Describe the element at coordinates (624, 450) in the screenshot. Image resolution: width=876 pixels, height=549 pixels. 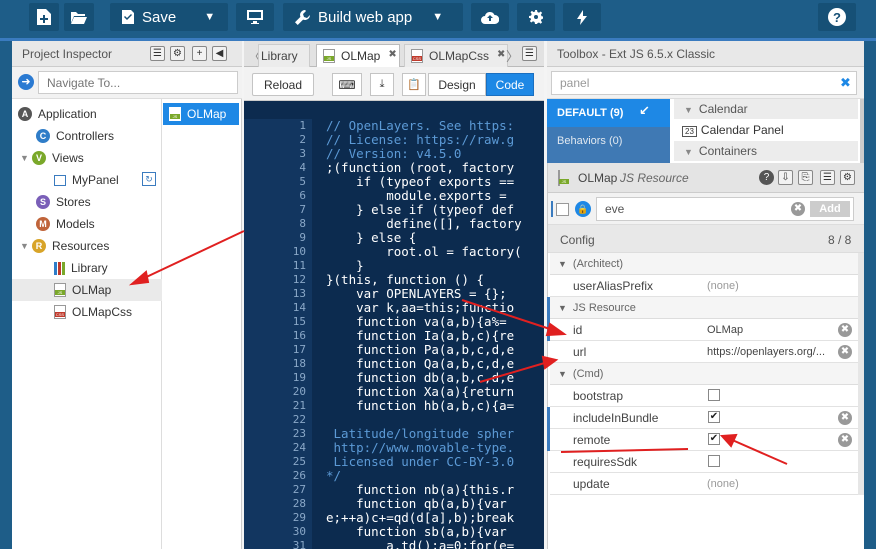
I see `annotation-underline-remote` at that location.